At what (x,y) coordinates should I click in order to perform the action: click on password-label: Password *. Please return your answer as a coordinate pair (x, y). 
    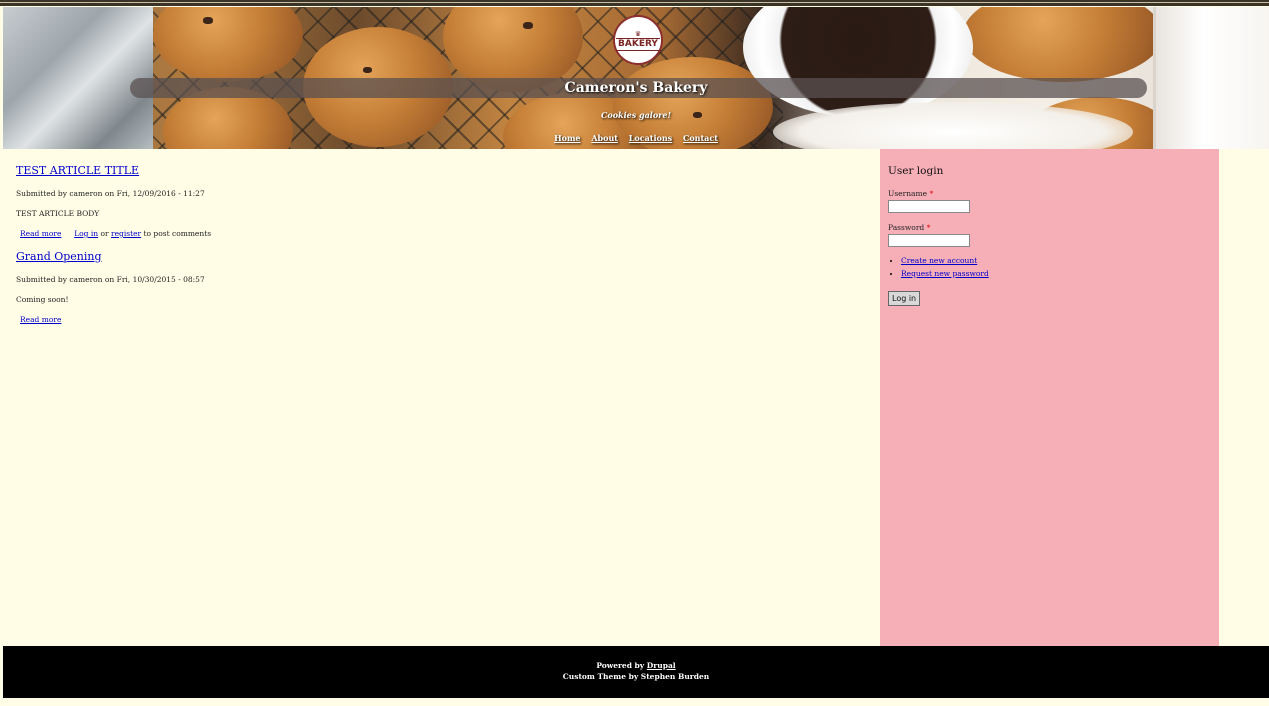
    Looking at the image, I should click on (909, 227).